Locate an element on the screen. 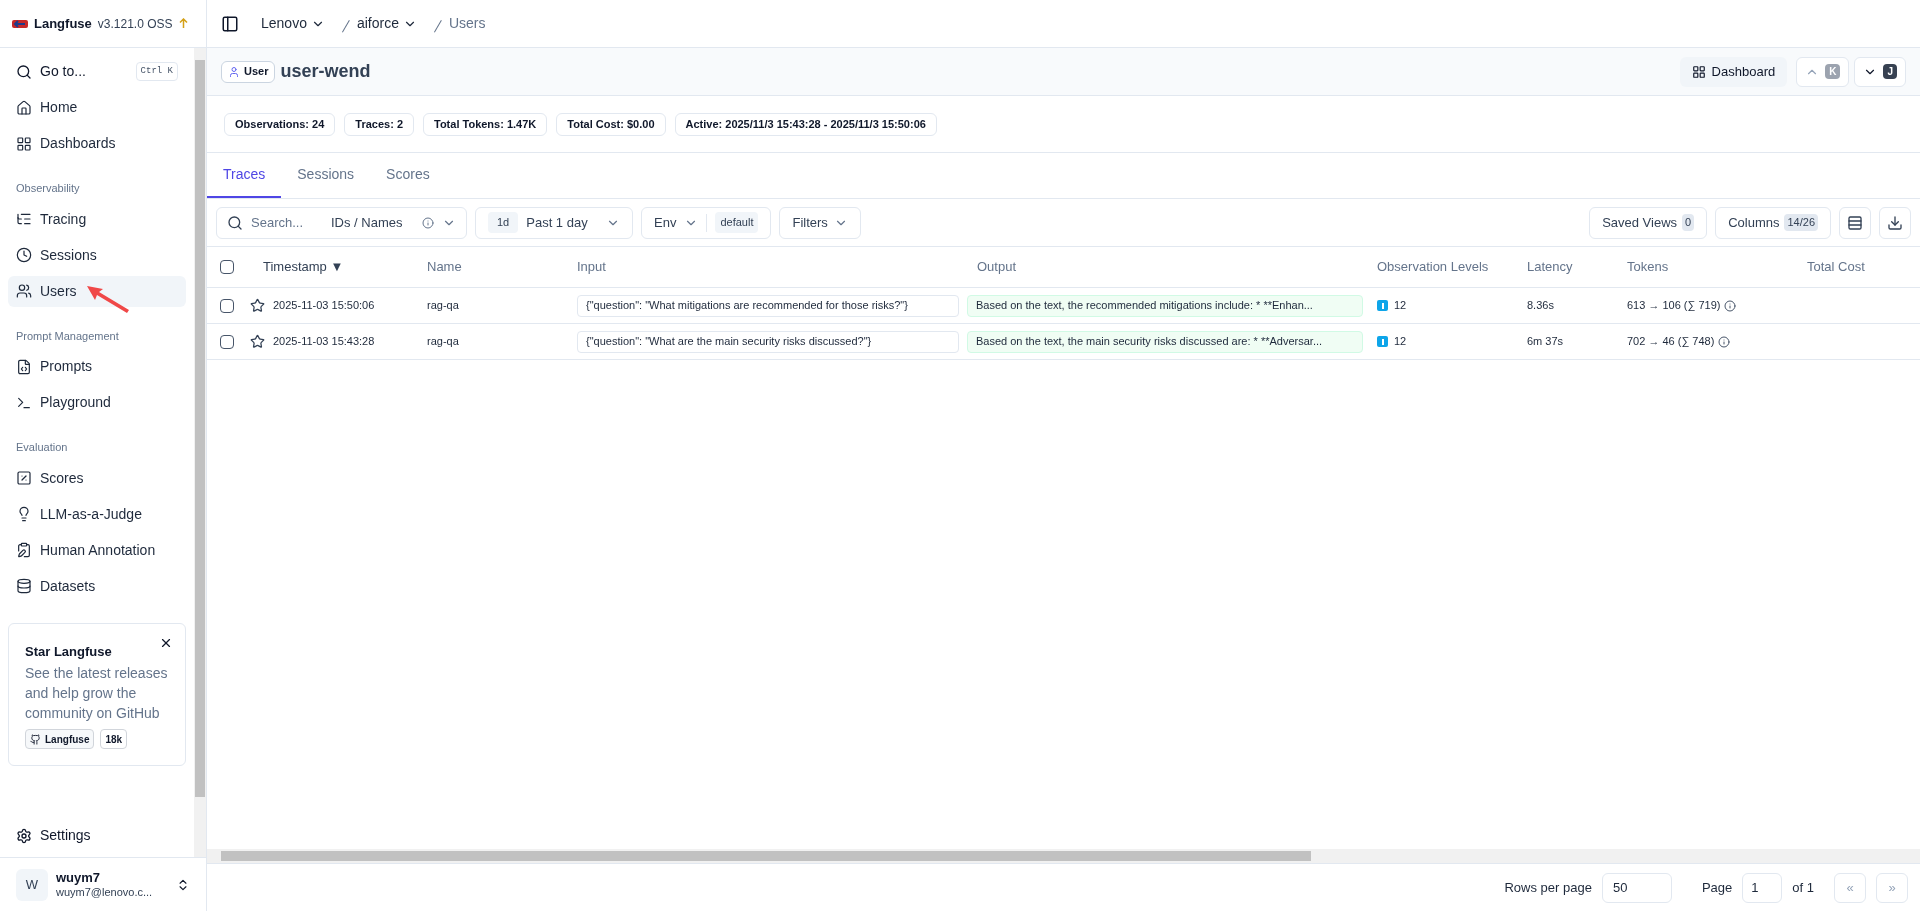 The image size is (1920, 911). sidebar-item: Home is located at coordinates (97, 107).